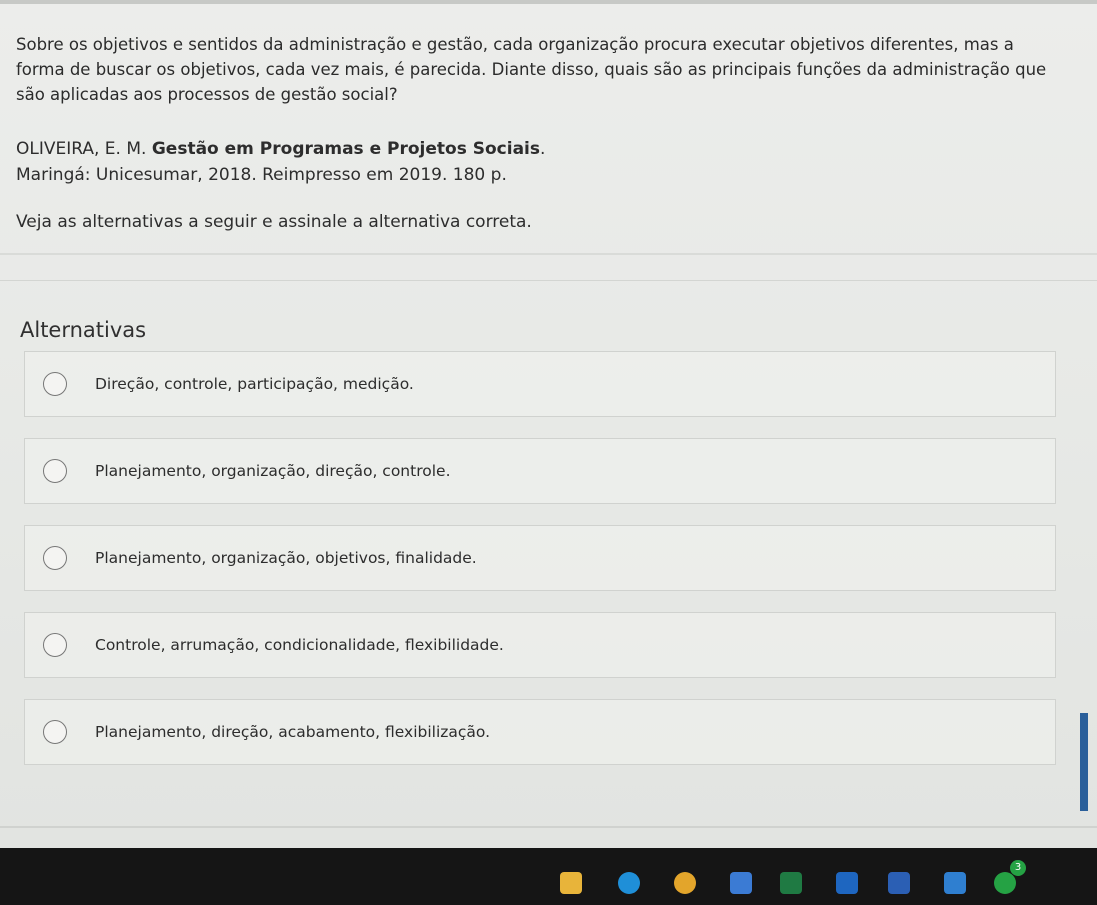  What do you see at coordinates (345, 149) in the screenshot?
I see `reference-title: Gestão em Programas e Projetos Sociais` at bounding box center [345, 149].